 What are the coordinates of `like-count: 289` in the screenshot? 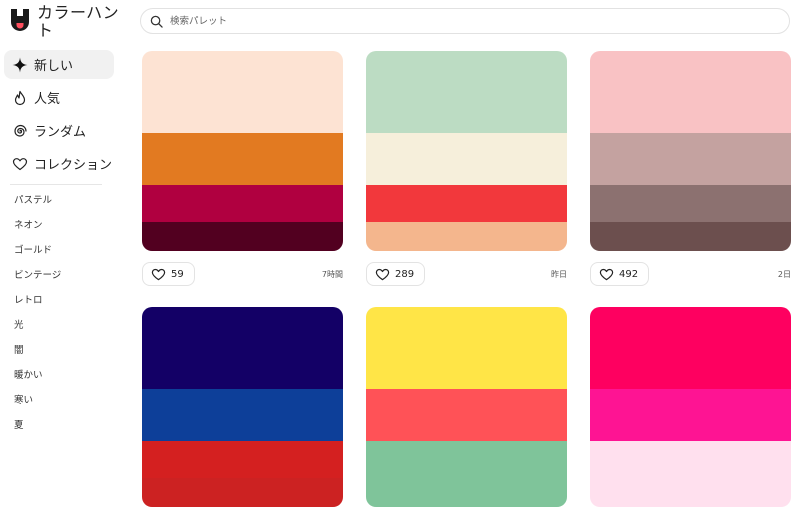 It's located at (405, 274).